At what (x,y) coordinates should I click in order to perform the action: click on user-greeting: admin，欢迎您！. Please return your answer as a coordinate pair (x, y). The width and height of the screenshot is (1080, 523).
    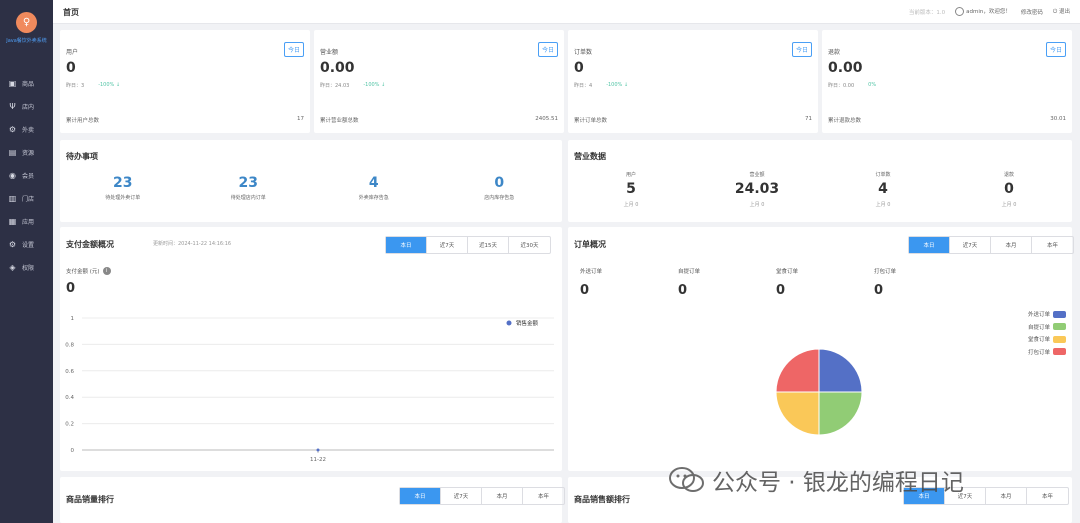
    Looking at the image, I should click on (988, 12).